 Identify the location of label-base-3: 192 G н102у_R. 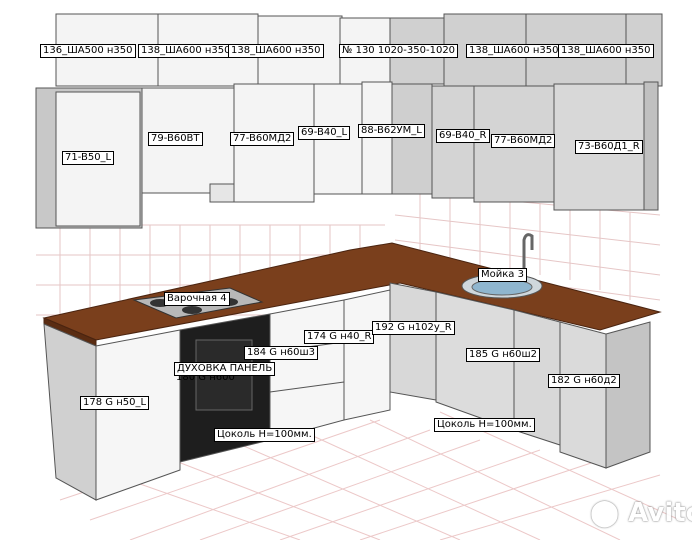
(413, 328).